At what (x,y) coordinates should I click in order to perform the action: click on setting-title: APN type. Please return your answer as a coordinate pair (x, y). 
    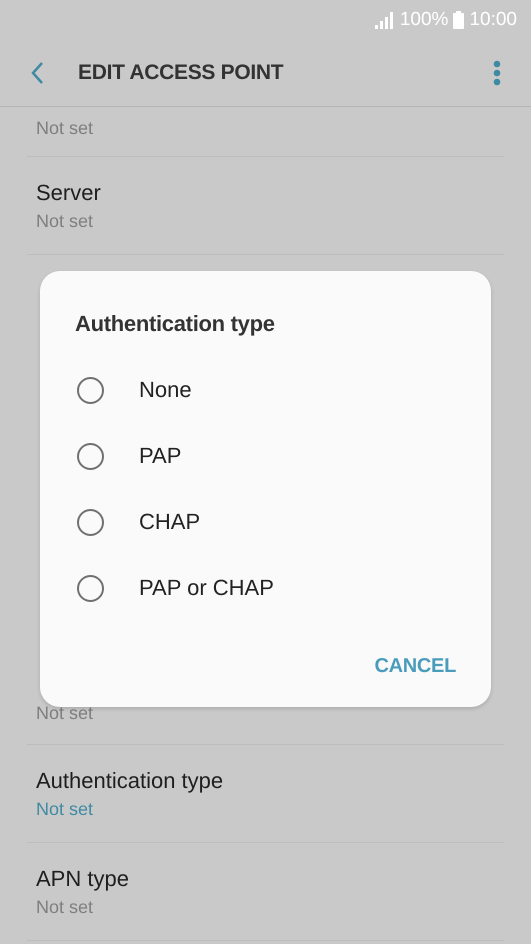
    Looking at the image, I should click on (265, 879).